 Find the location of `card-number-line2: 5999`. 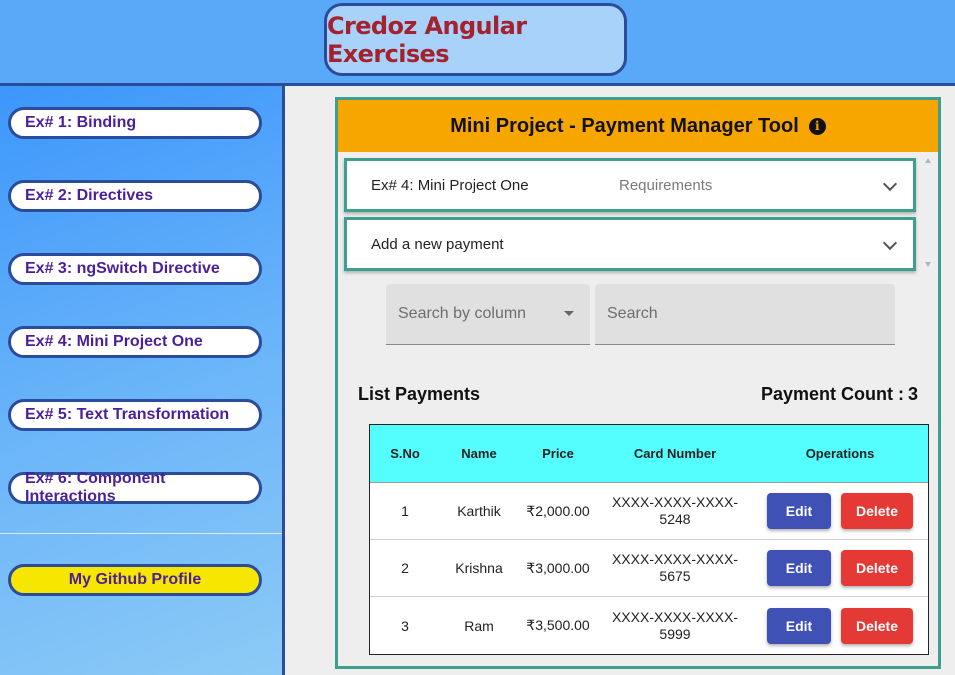

card-number-line2: 5999 is located at coordinates (675, 633).